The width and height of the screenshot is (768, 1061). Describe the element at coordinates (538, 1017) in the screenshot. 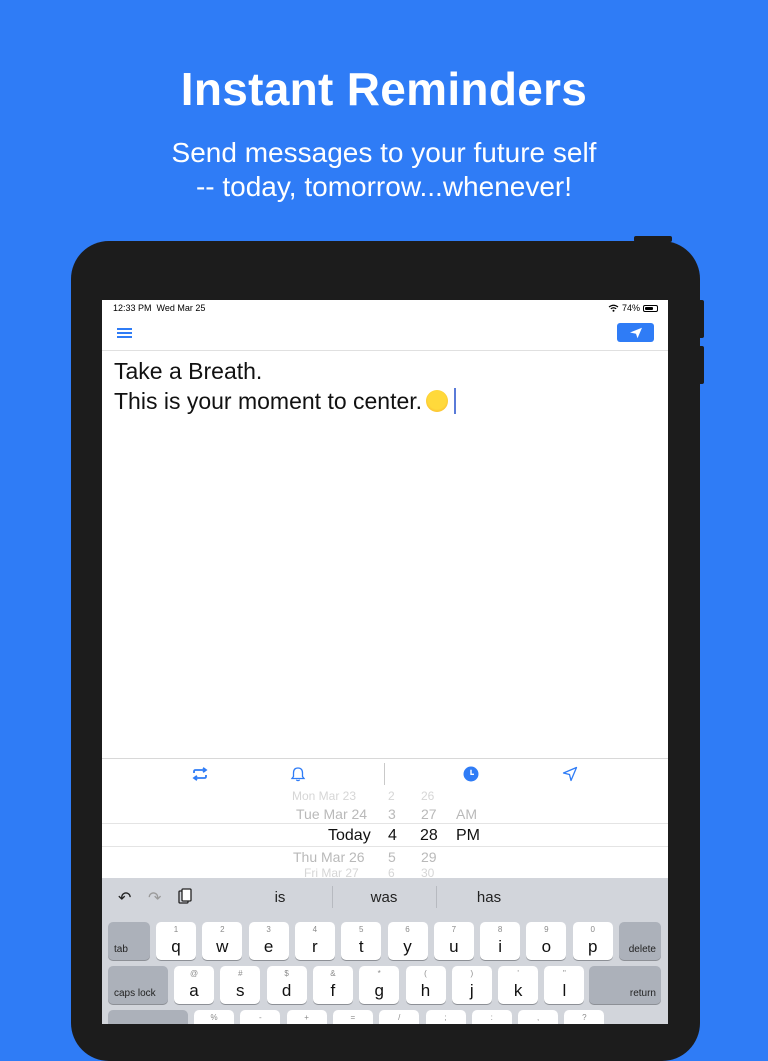

I see `key-hint-7: ,` at that location.